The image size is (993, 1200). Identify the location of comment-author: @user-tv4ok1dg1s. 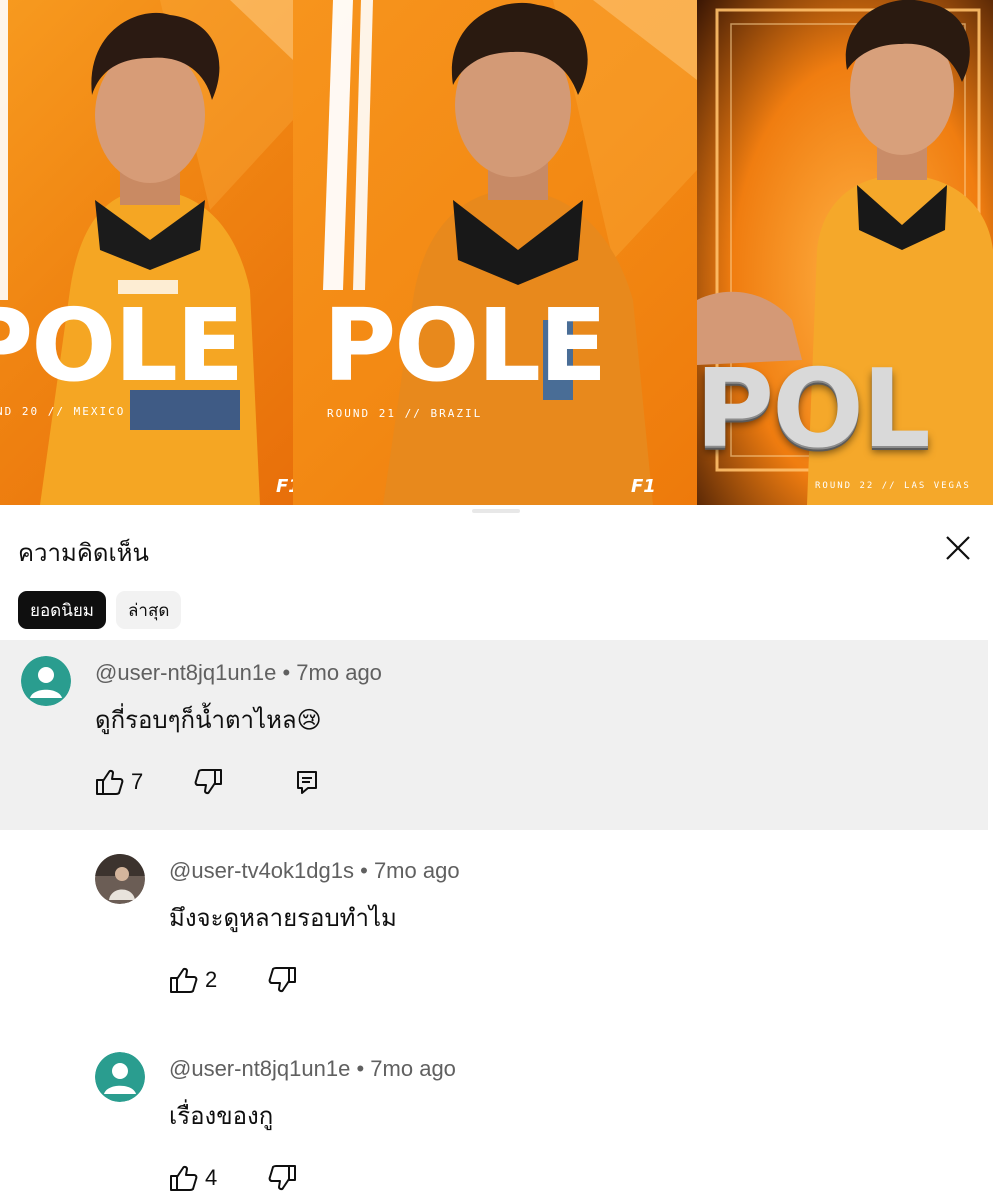
(261, 870).